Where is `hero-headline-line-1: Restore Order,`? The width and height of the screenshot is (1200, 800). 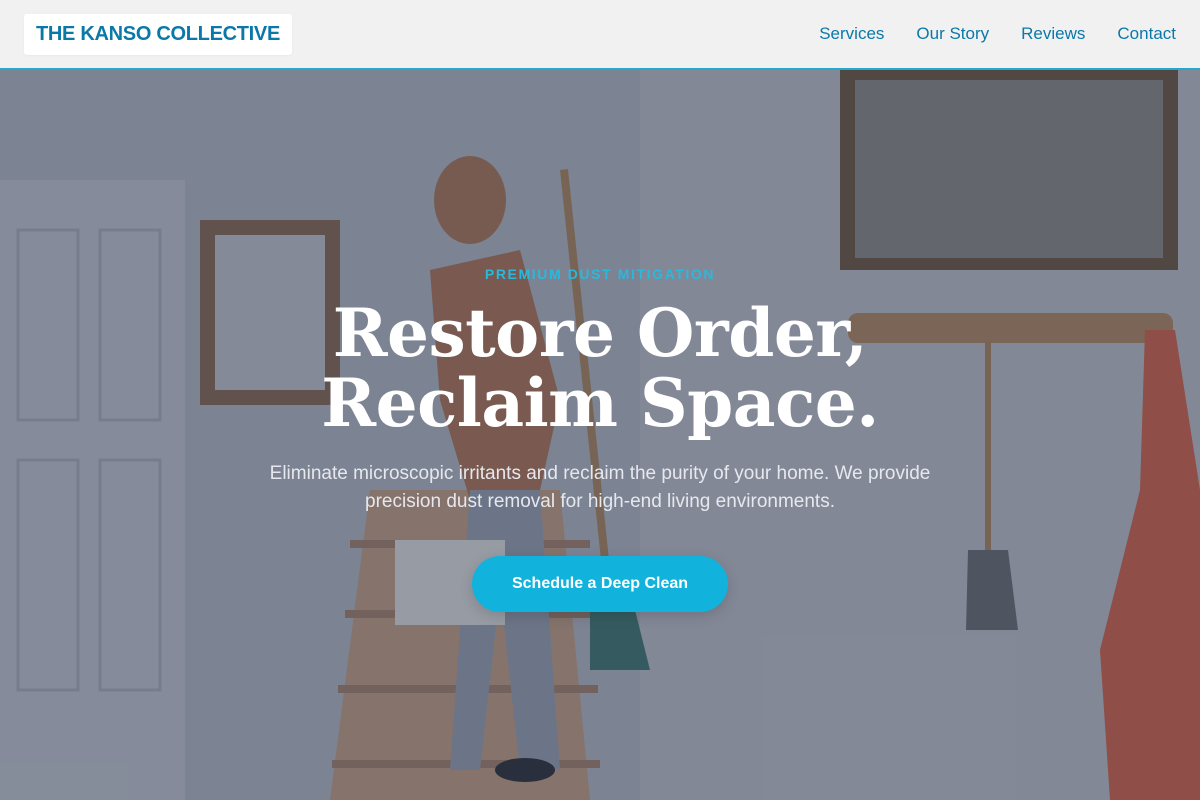 hero-headline-line-1: Restore Order, is located at coordinates (600, 333).